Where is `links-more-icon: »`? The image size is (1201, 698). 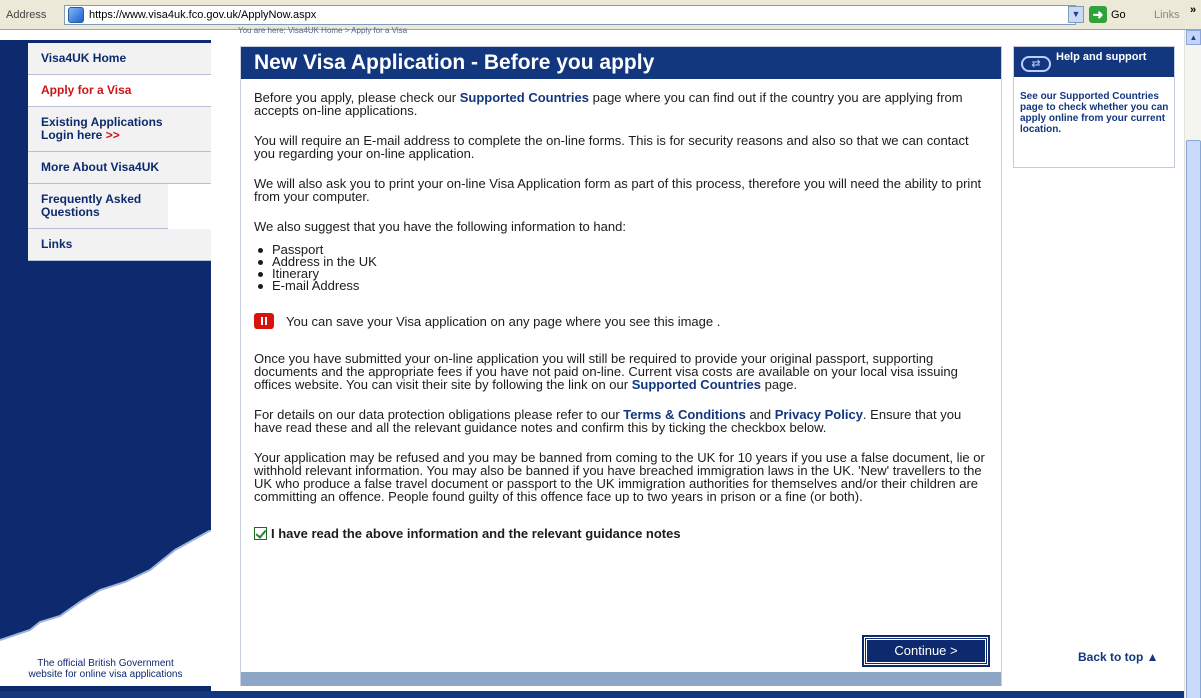 links-more-icon: » is located at coordinates (1193, 10).